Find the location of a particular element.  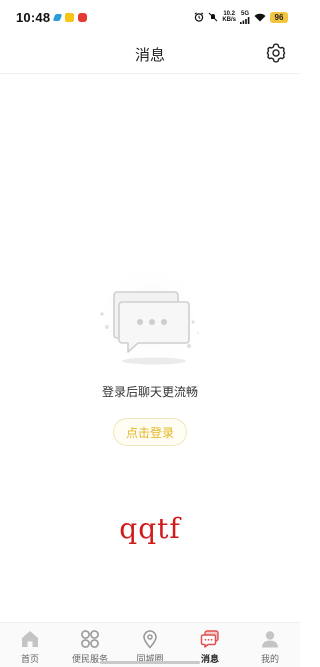

watermark-text: qqtf is located at coordinates (150, 528).